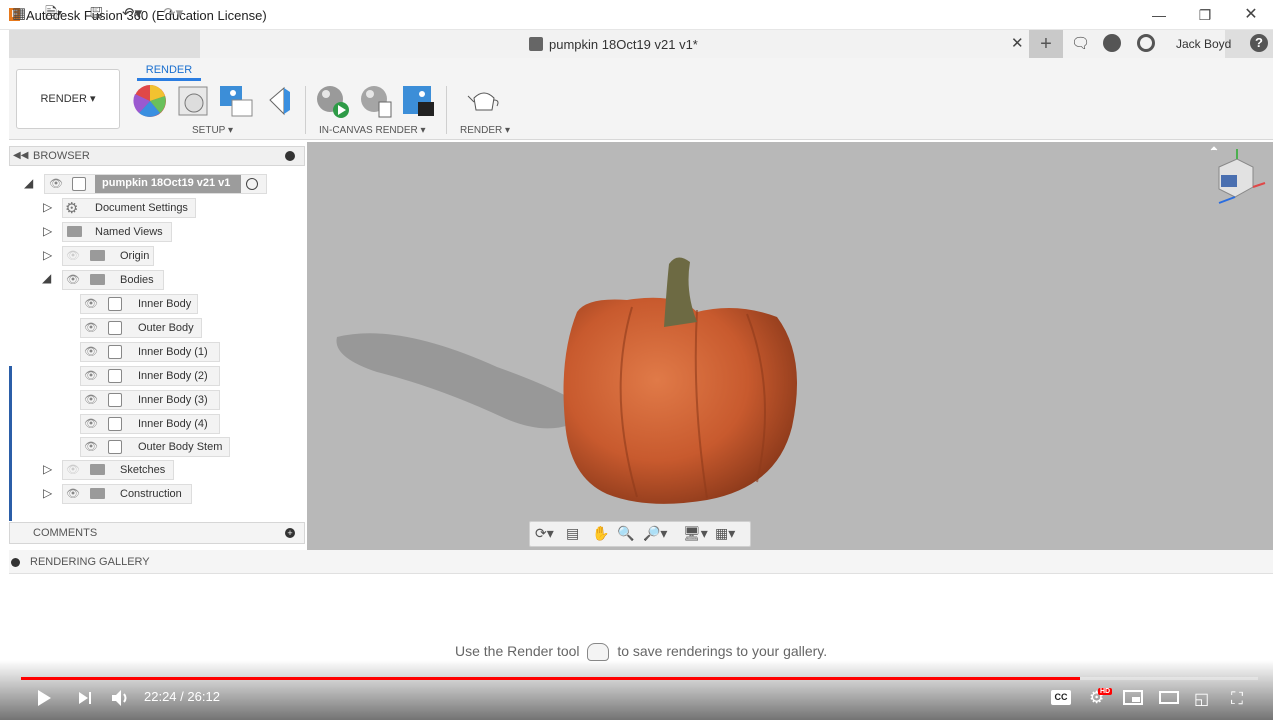  I want to click on browser-item-label: Outer Body Stem, so click(180, 447).